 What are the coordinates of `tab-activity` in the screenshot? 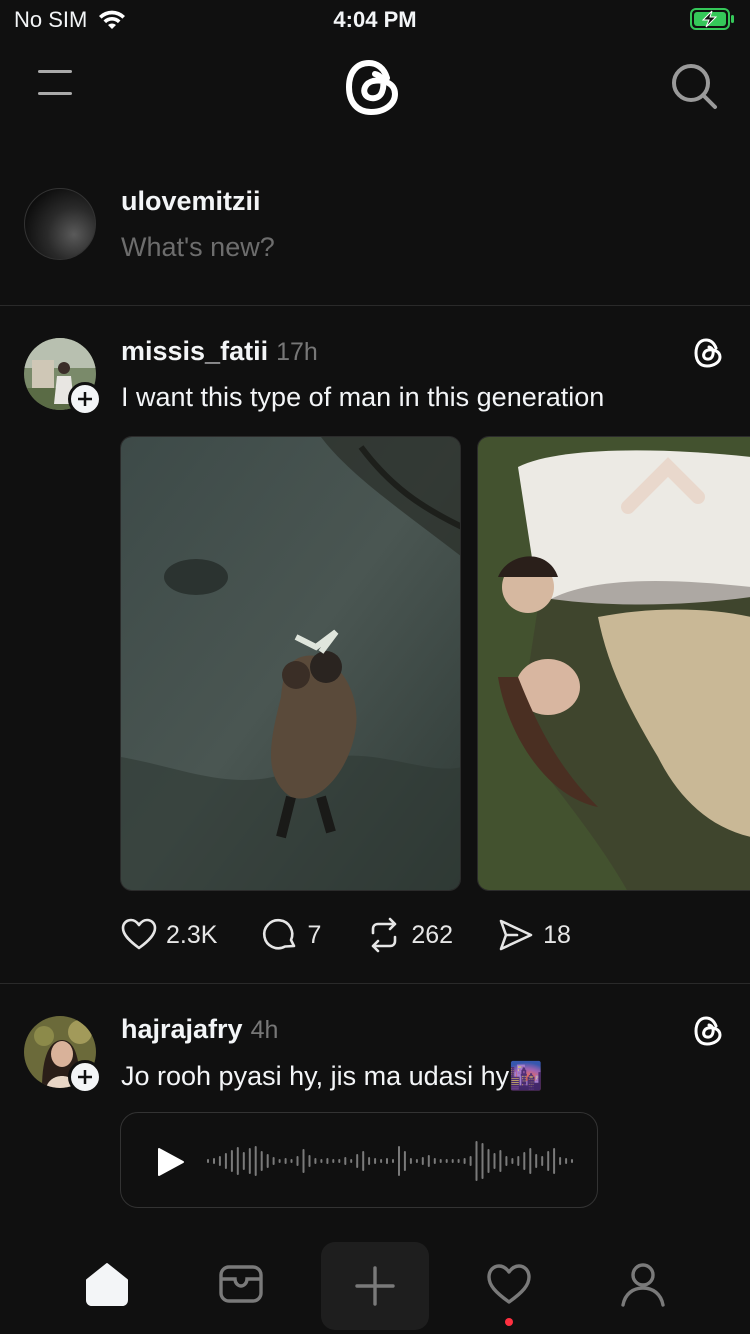 It's located at (509, 1284).